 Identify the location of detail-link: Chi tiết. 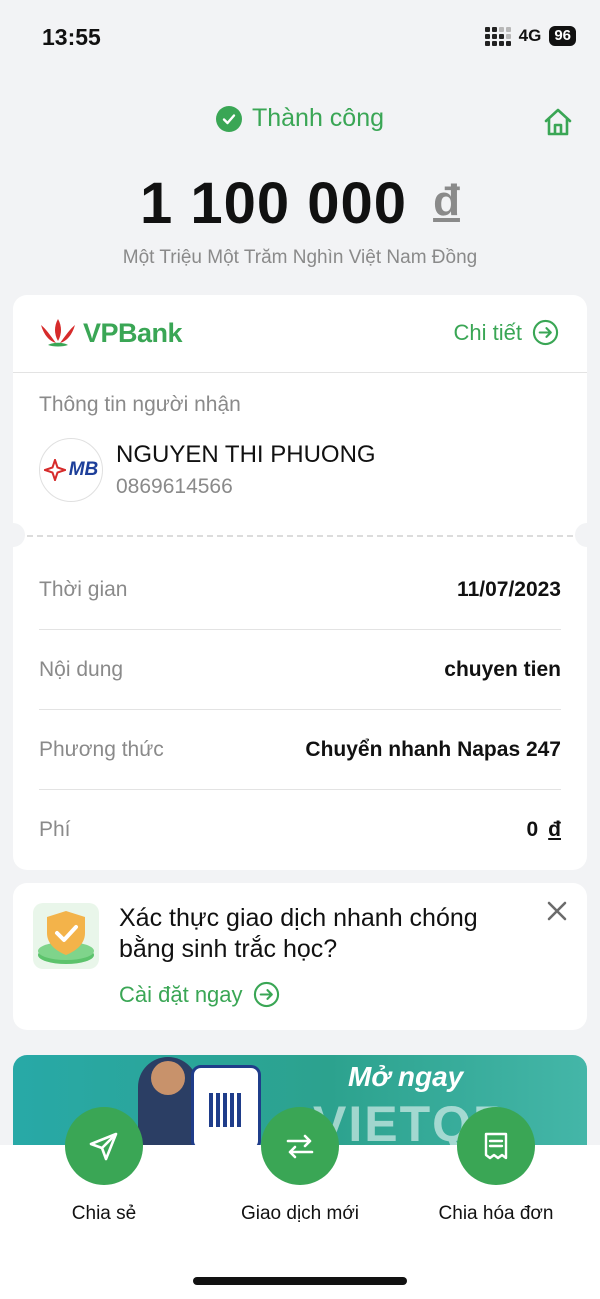
(506, 332).